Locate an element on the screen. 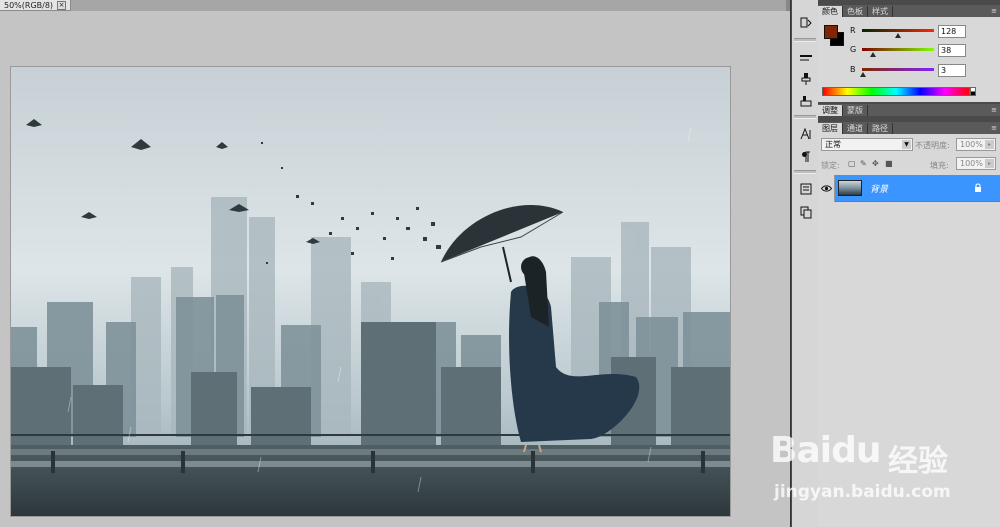  layers-panel-tabs: 图层 通道 路径 ≡ is located at coordinates (909, 128).